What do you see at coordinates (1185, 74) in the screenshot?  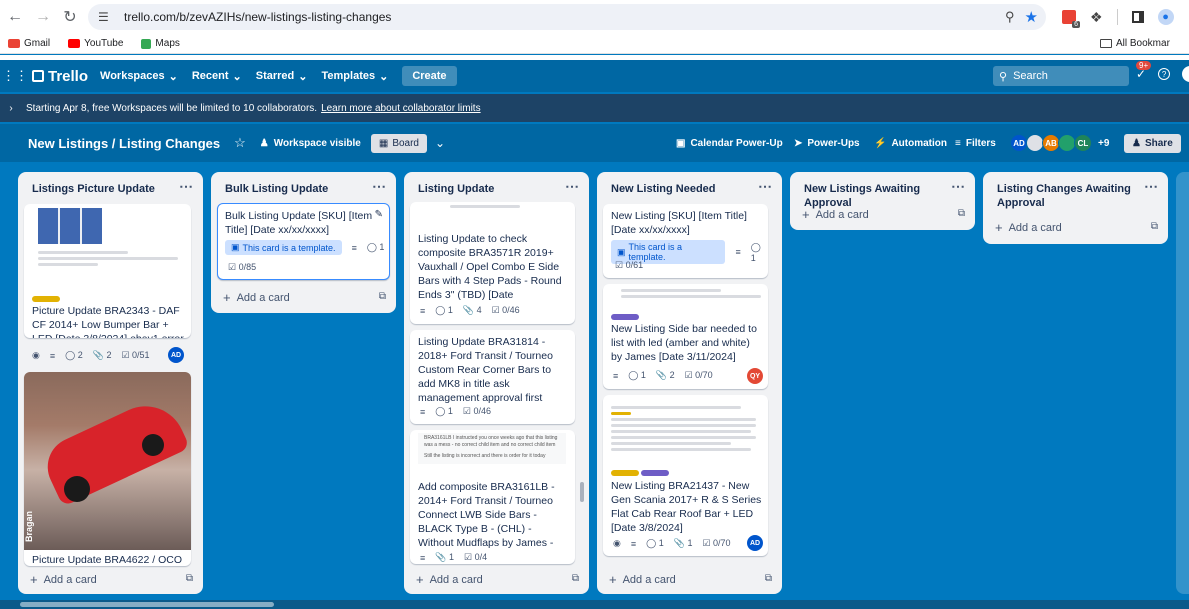 I see `account-avatar` at bounding box center [1185, 74].